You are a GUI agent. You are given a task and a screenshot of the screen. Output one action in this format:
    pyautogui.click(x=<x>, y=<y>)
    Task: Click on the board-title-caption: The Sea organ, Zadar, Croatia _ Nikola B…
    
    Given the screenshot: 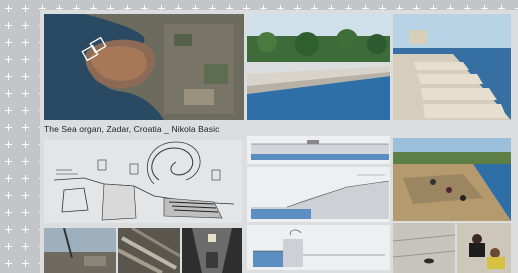 What is the action you would take?
    pyautogui.click(x=132, y=129)
    